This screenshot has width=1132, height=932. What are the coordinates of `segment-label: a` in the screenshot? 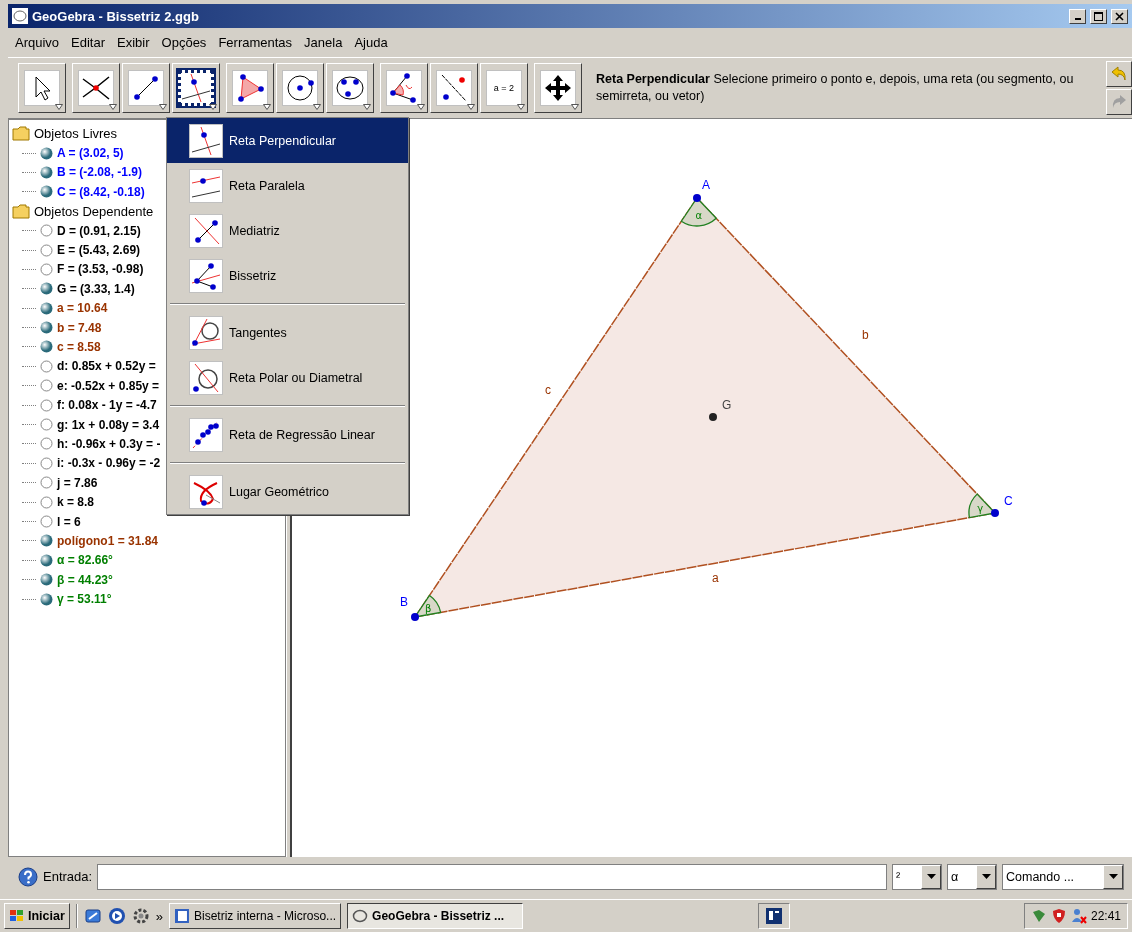 It's located at (715, 578).